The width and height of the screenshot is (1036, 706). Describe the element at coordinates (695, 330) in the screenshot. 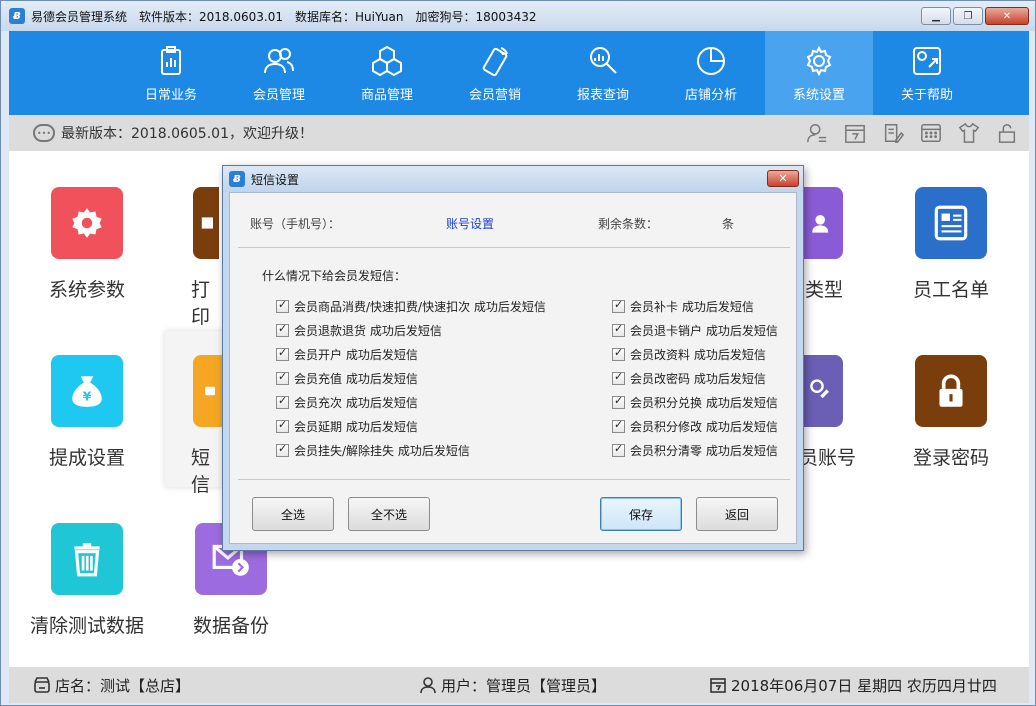

I see `option-cancel-card: 会员退卡销户 成功后发短信` at that location.